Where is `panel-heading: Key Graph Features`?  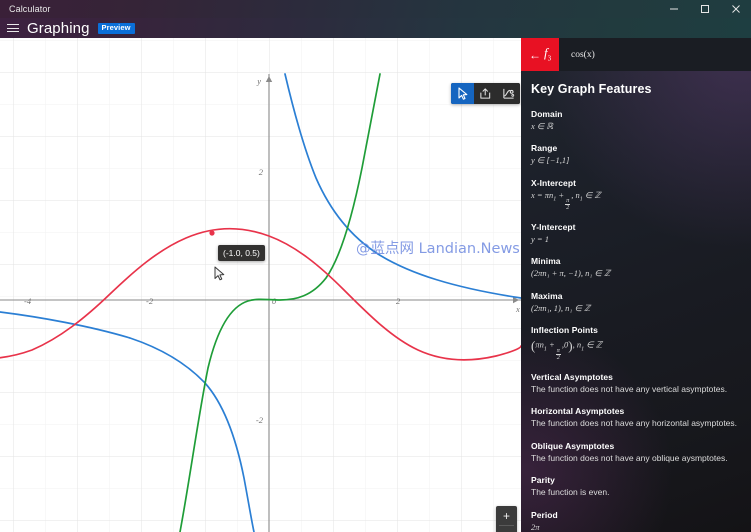 panel-heading: Key Graph Features is located at coordinates (591, 89).